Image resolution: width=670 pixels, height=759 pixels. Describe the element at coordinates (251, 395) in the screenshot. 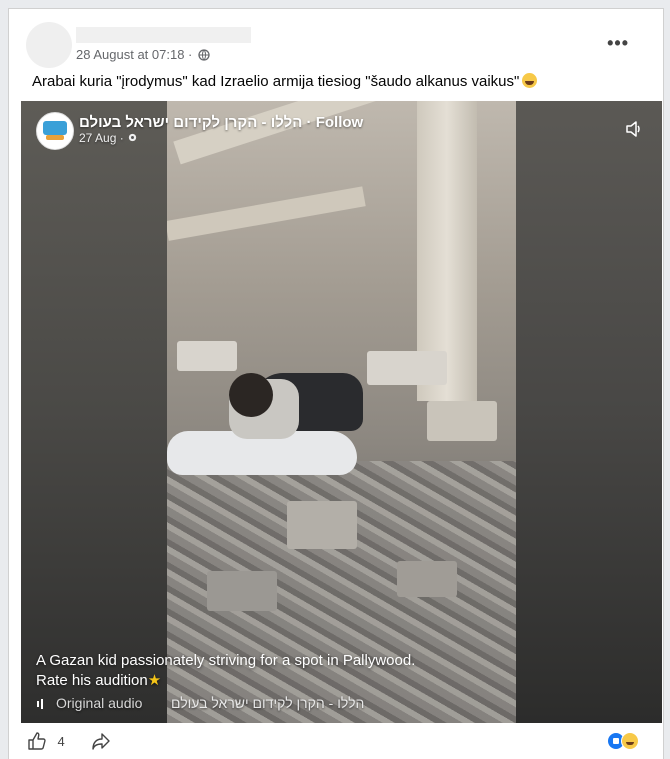

I see `child-head` at that location.